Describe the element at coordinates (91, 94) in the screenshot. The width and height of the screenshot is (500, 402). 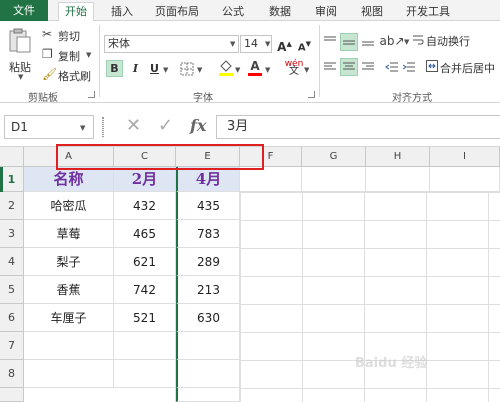
I see `clipboard-launcher-icon` at that location.